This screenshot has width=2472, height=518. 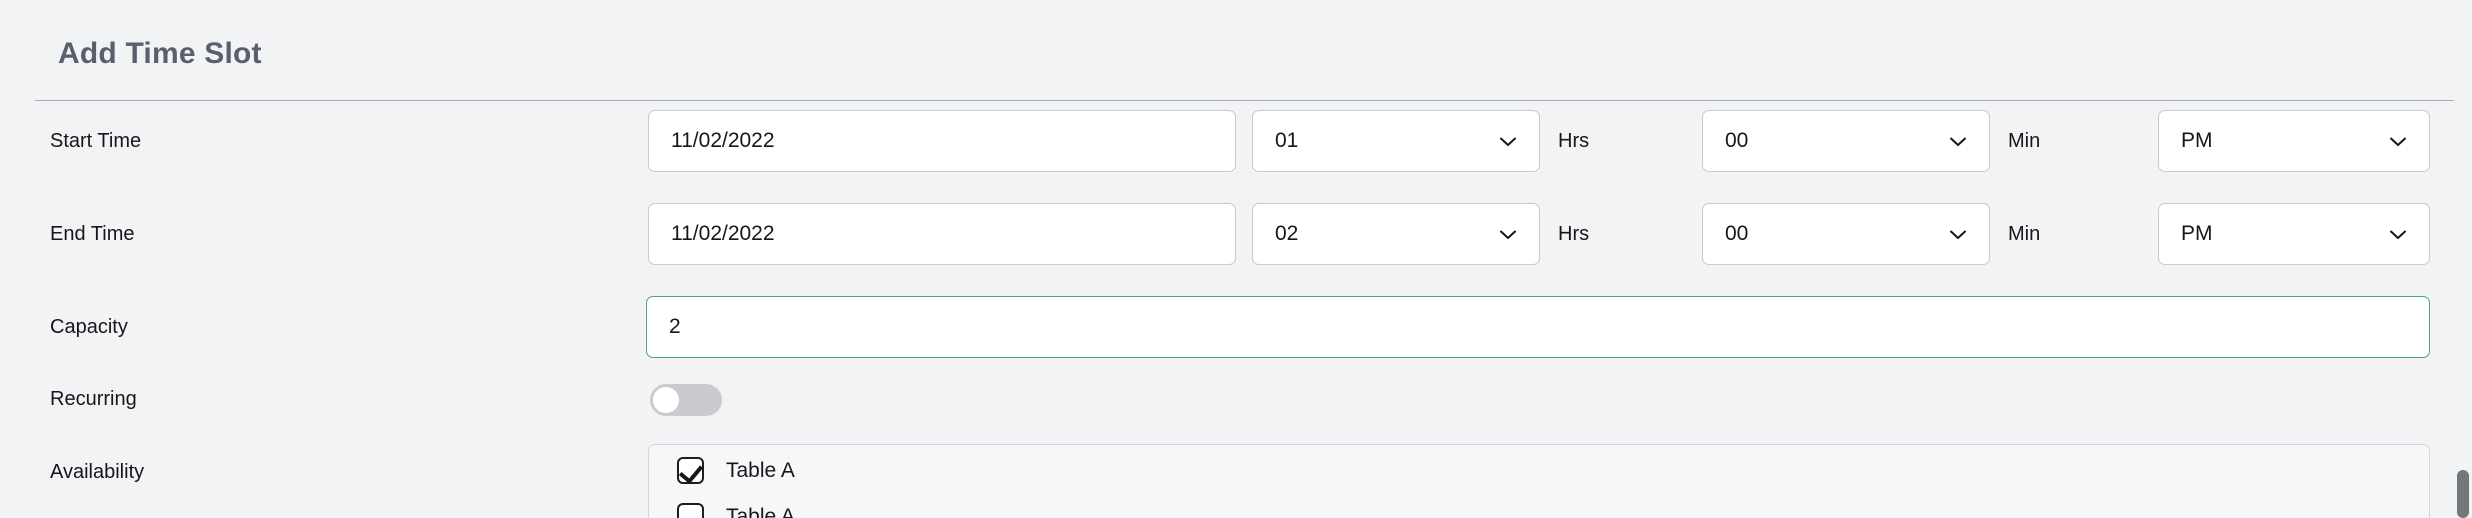 I want to click on start-time-date-input: 11/02/2022, so click(x=942, y=141).